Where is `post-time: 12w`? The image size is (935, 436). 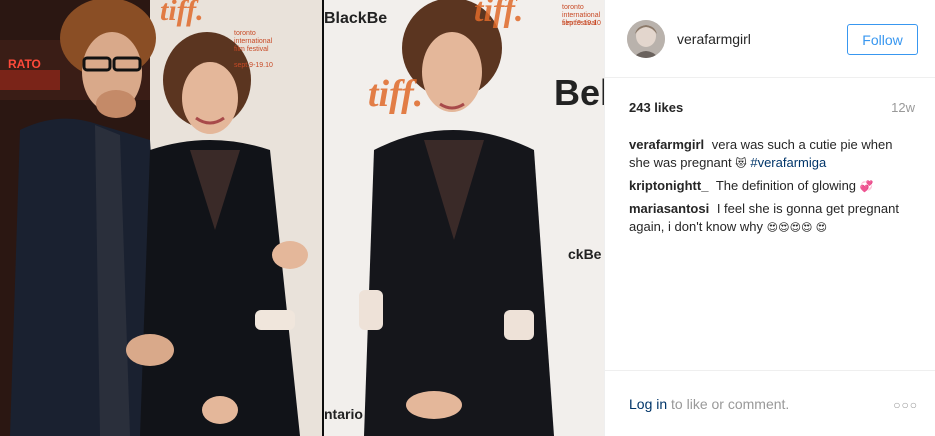 post-time: 12w is located at coordinates (903, 107).